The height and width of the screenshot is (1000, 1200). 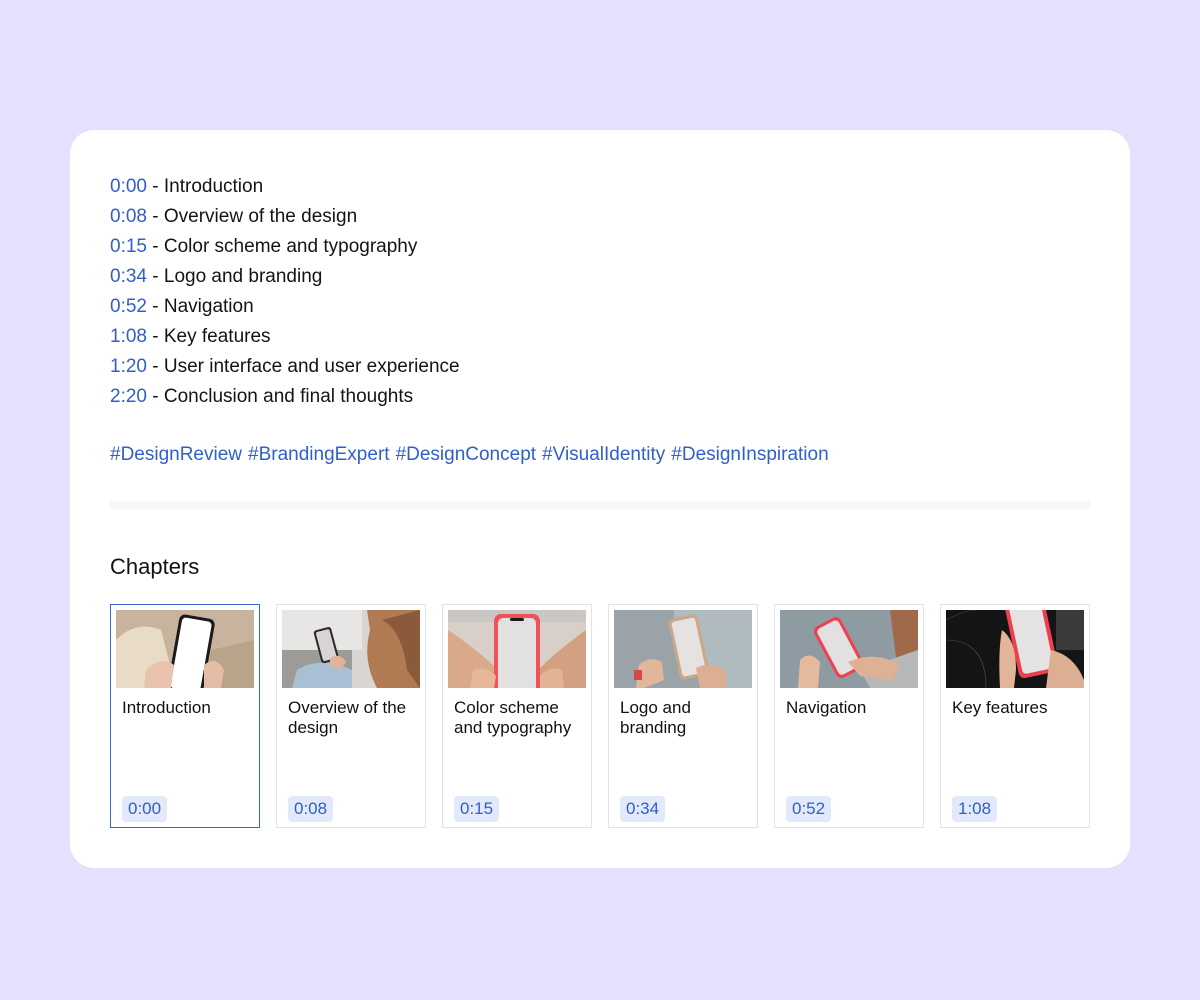 What do you see at coordinates (128, 306) in the screenshot?
I see `timestamp-link: 0:52` at bounding box center [128, 306].